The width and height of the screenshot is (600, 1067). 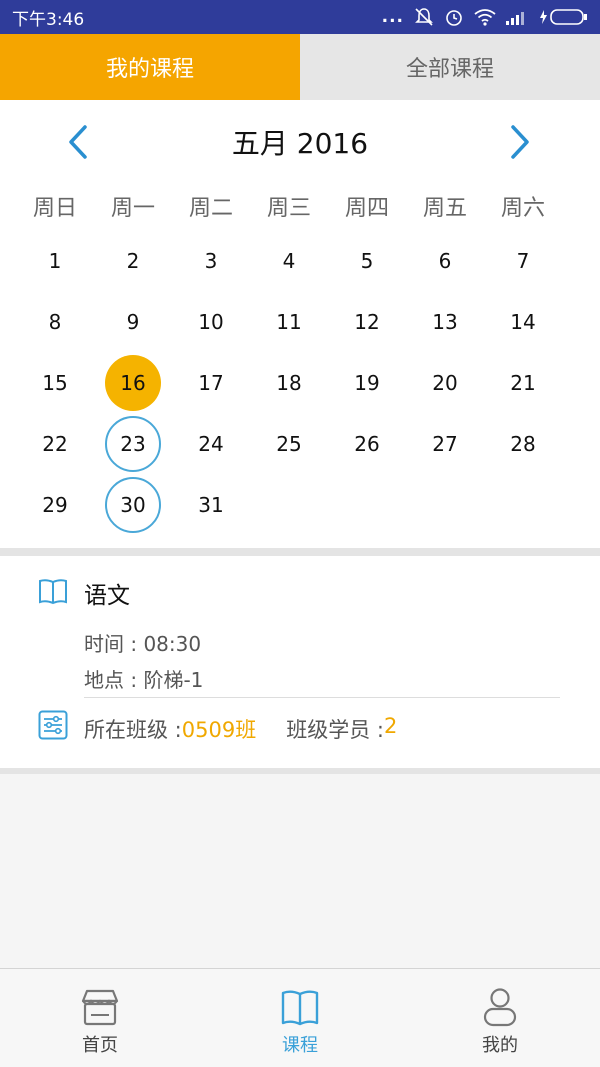 I want to click on chevron-right-icon, so click(x=520, y=142).